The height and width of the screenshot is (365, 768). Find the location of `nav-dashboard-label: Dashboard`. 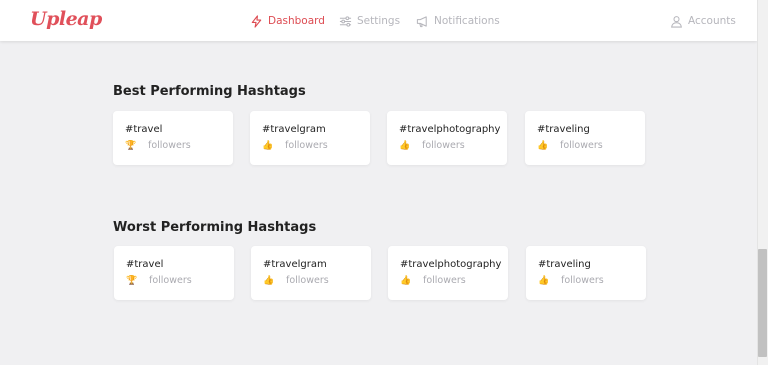

nav-dashboard-label: Dashboard is located at coordinates (296, 21).